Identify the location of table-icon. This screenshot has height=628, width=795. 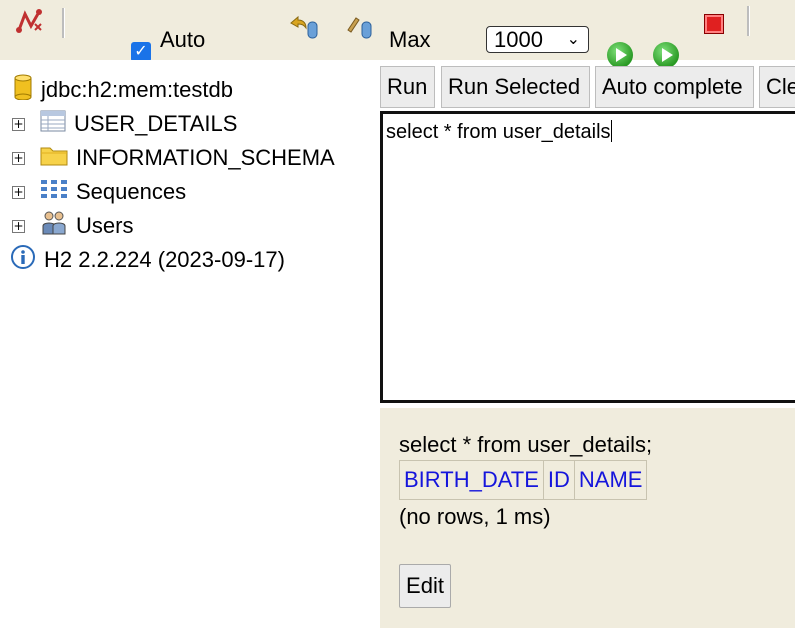
(53, 124).